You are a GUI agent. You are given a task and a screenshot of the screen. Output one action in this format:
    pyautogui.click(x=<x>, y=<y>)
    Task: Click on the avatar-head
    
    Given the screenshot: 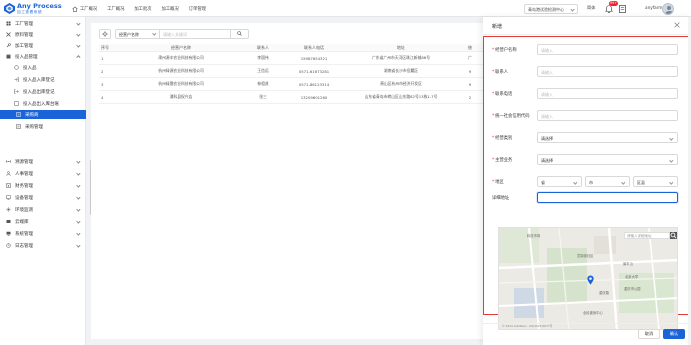 What is the action you would take?
    pyautogui.click(x=668, y=7)
    